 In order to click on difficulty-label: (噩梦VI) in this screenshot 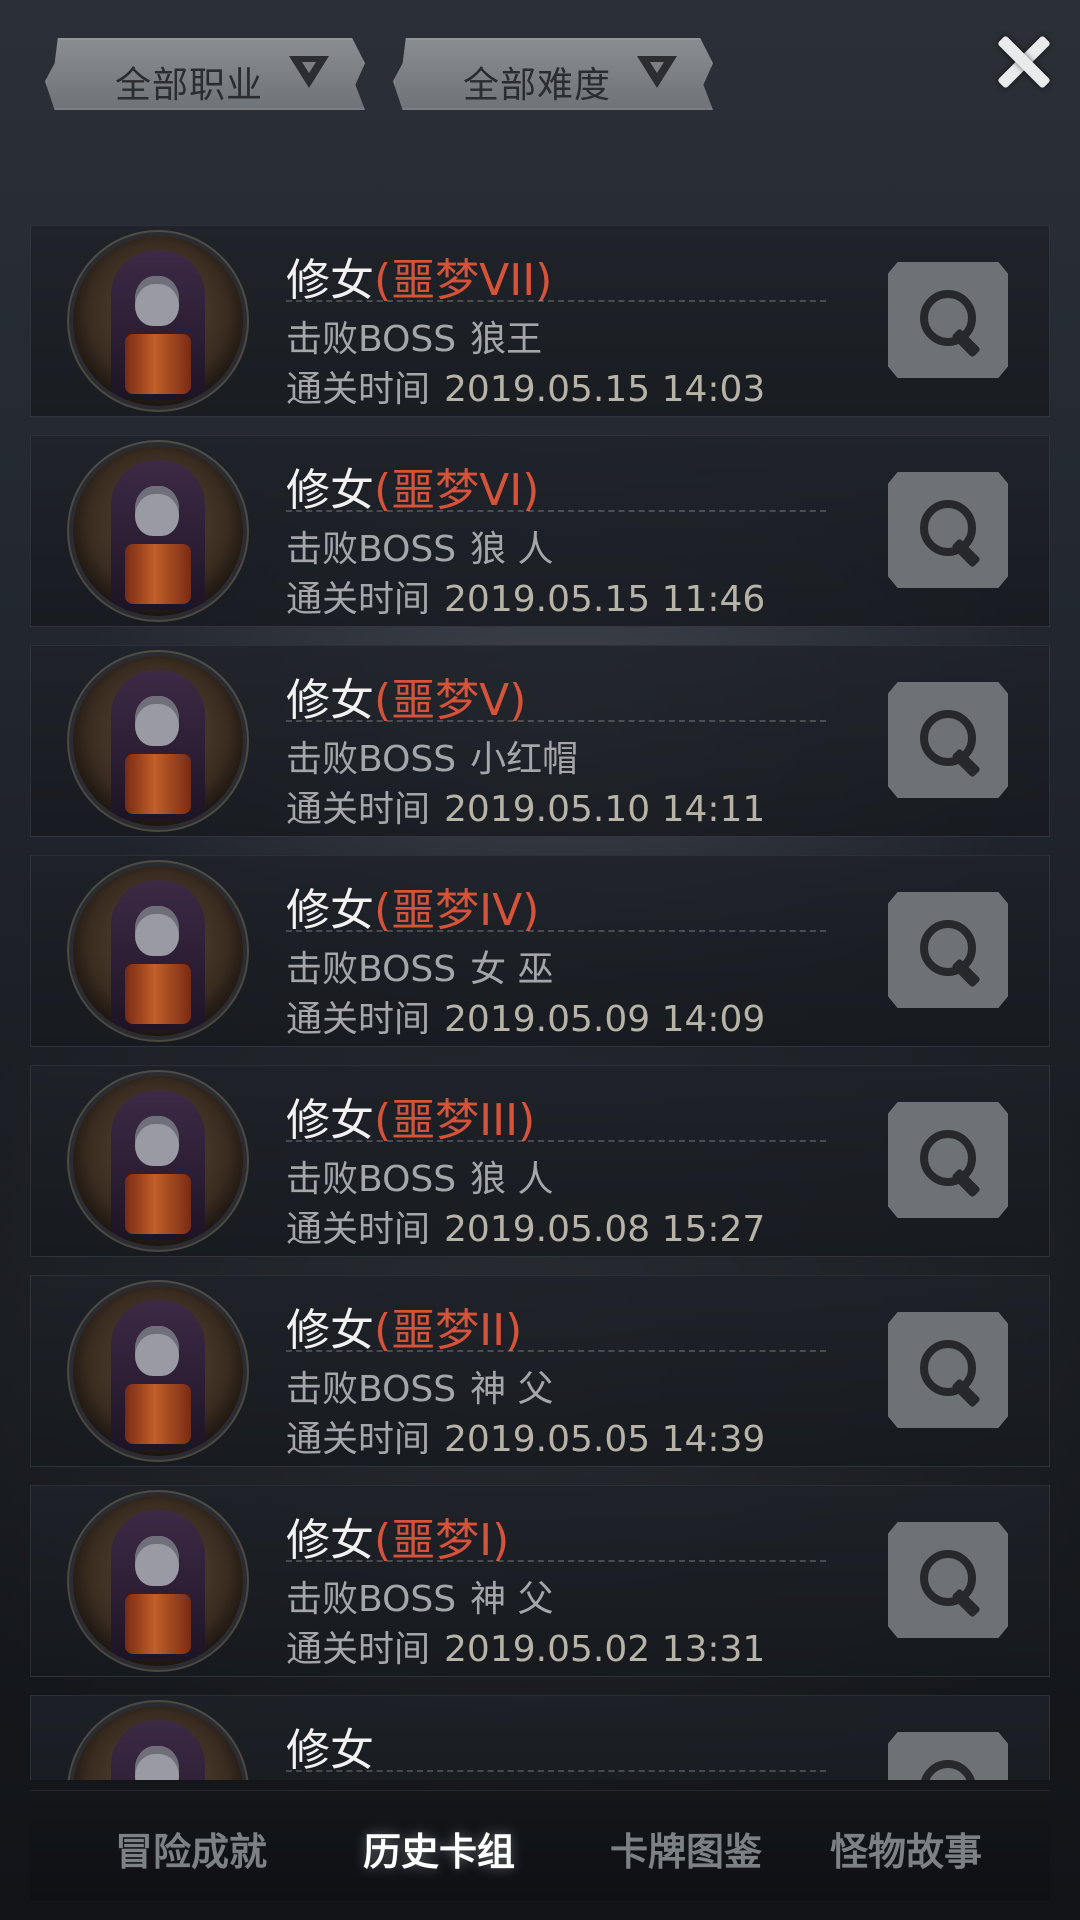, I will do `click(457, 490)`.